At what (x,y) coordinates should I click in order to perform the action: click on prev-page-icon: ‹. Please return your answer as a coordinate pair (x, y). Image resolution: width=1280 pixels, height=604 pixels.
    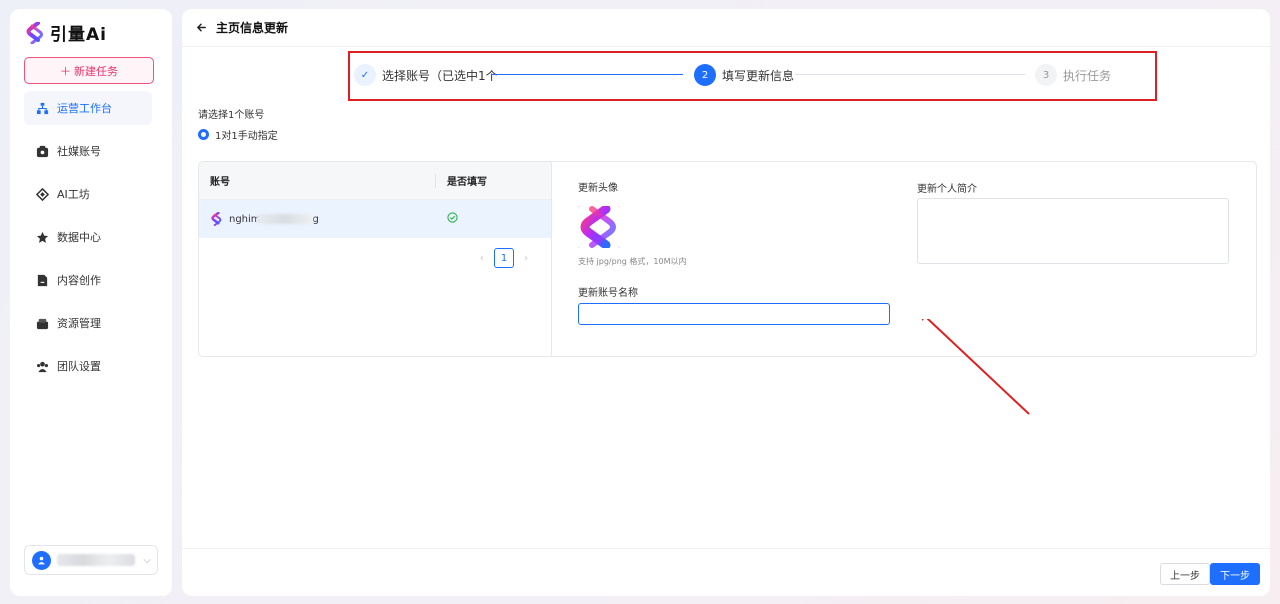
    Looking at the image, I should click on (482, 258).